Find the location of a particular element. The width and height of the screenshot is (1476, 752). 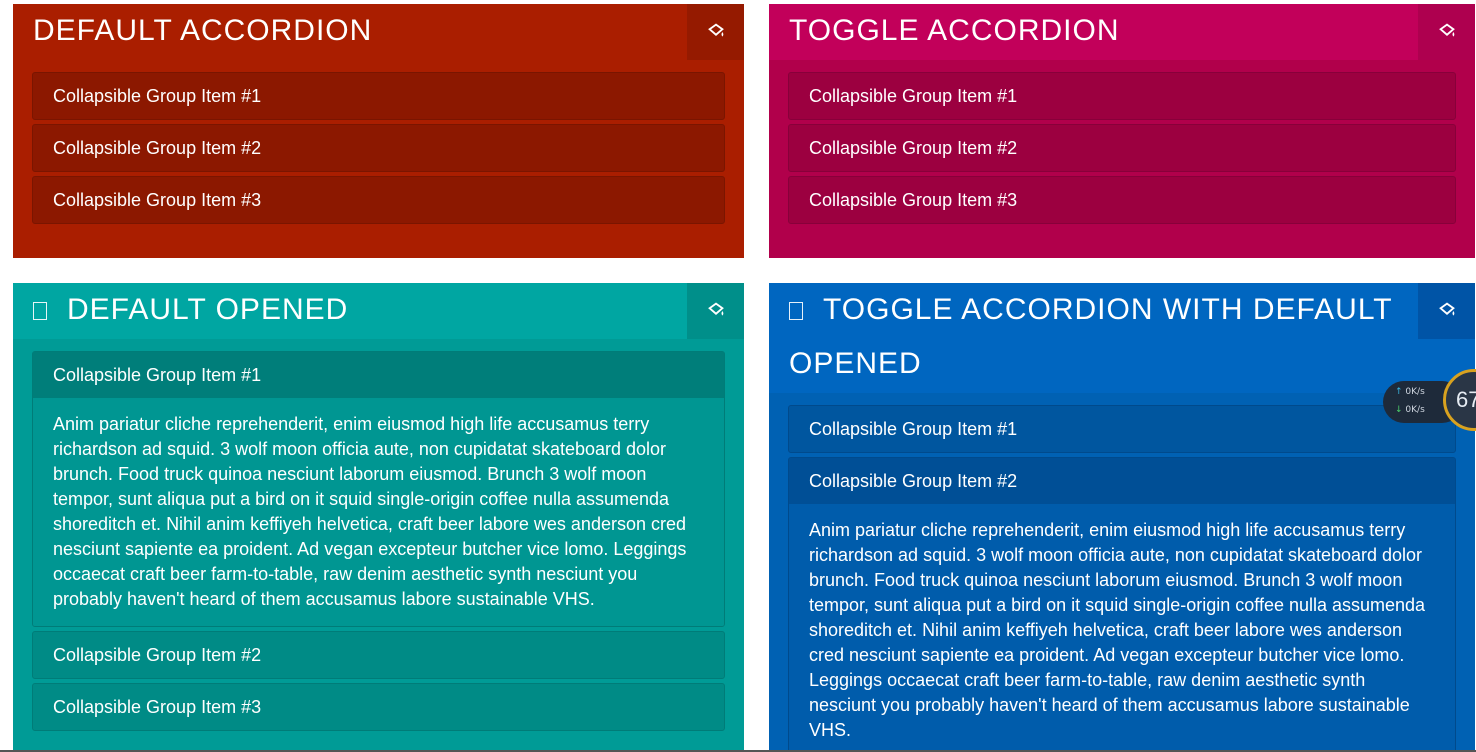

panel-header: DEFAULT ACCORDION is located at coordinates (378, 32).